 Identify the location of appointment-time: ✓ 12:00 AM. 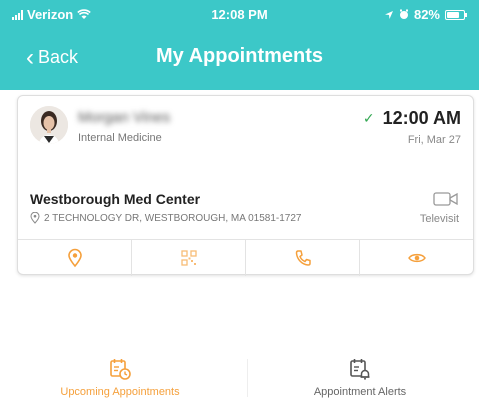
(412, 118).